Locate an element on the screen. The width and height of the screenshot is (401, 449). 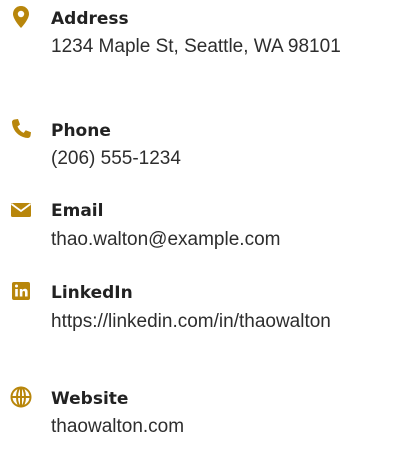
contact-value-website: thaowalton.com is located at coordinates (201, 427).